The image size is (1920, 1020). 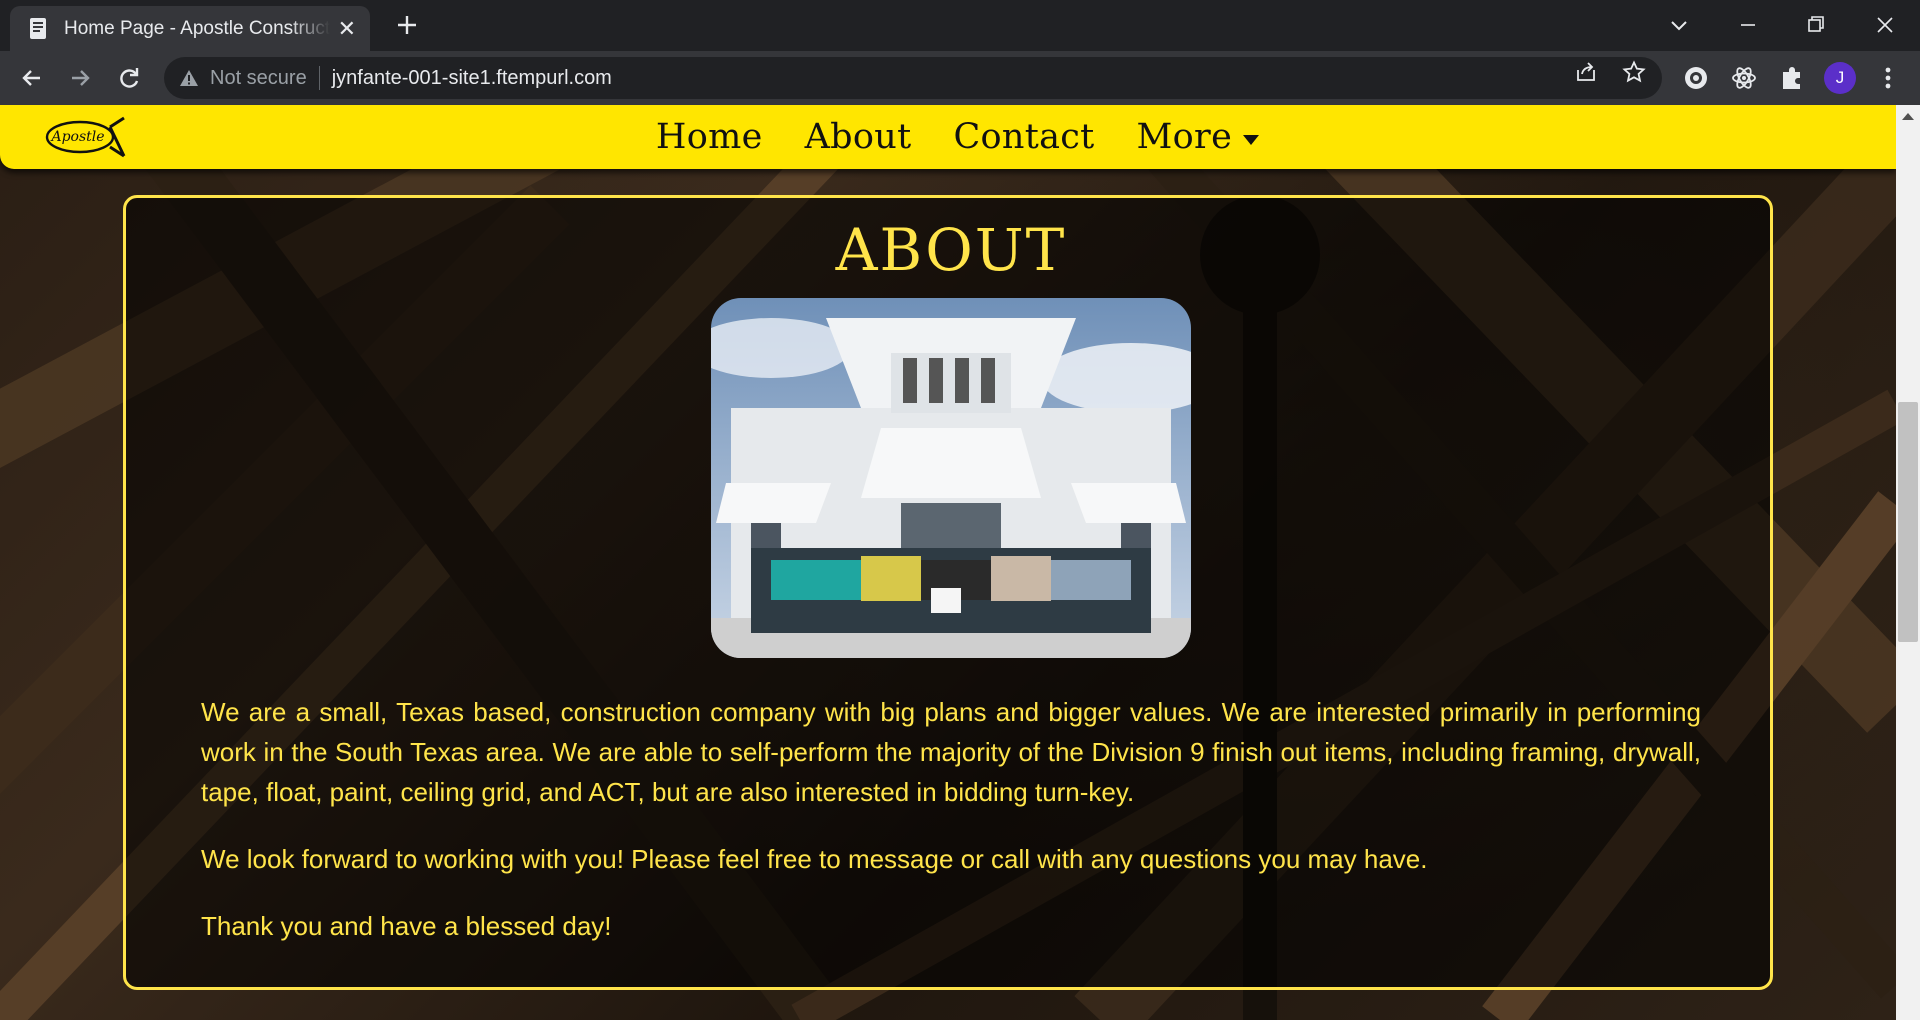 I want to click on chevron-down-icon, so click(x=1679, y=25).